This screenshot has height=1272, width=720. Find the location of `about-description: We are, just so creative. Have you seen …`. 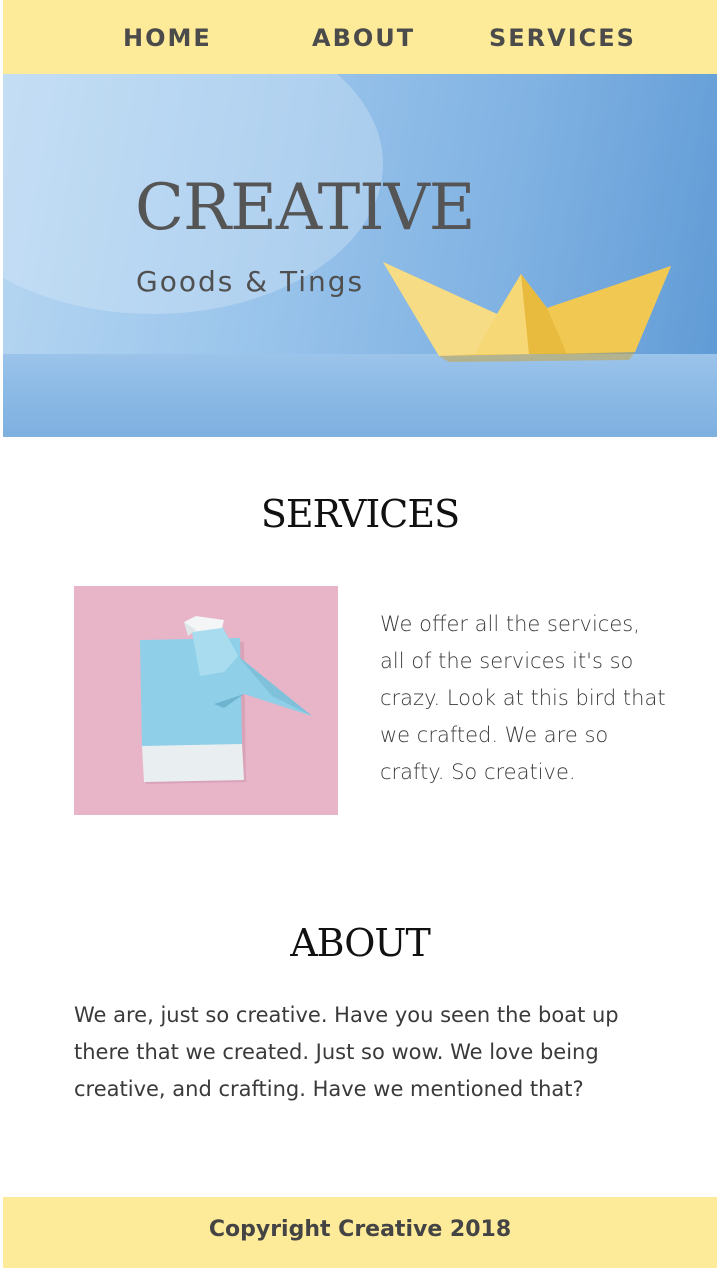

about-description: We are, just so creative. Have you seen … is located at coordinates (346, 1052).